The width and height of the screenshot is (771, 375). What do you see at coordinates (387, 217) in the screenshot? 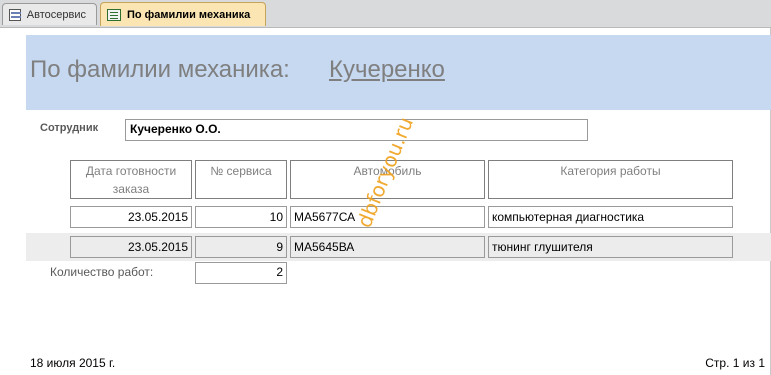
I see `cell-car: МА5677СА` at bounding box center [387, 217].